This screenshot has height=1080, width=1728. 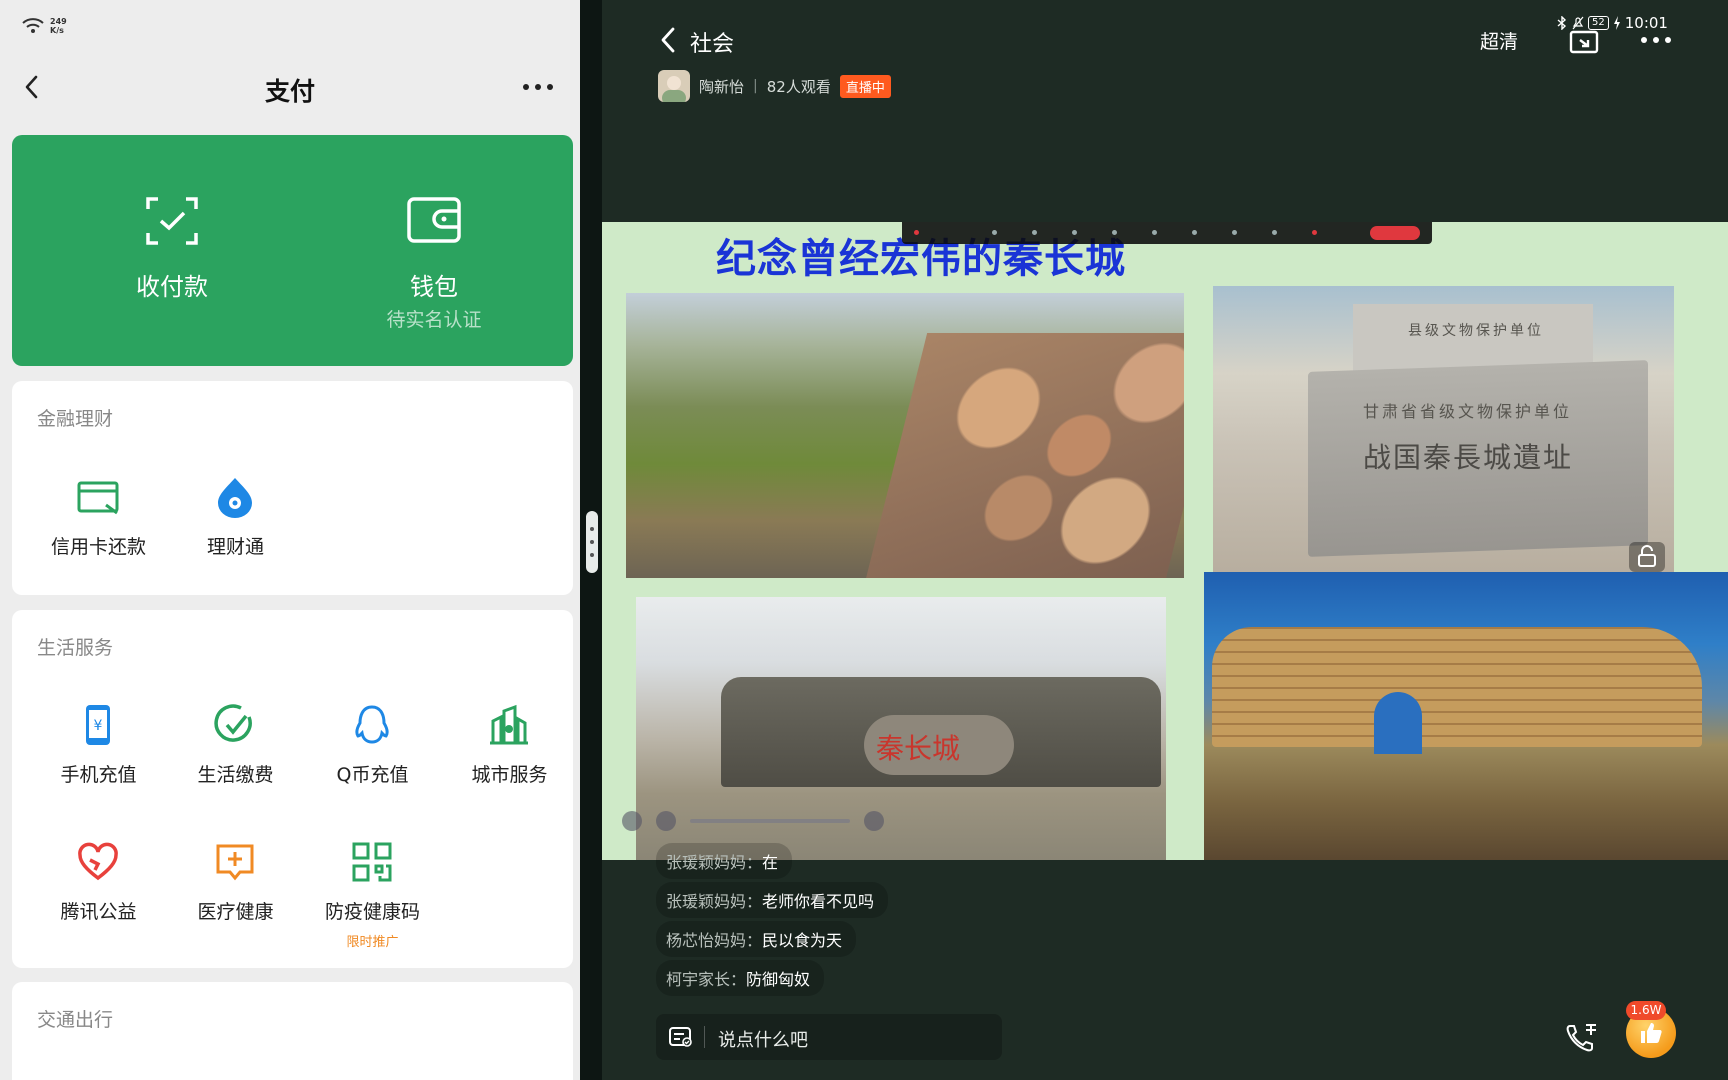 What do you see at coordinates (98, 861) in the screenshot?
I see `heart-icon` at bounding box center [98, 861].